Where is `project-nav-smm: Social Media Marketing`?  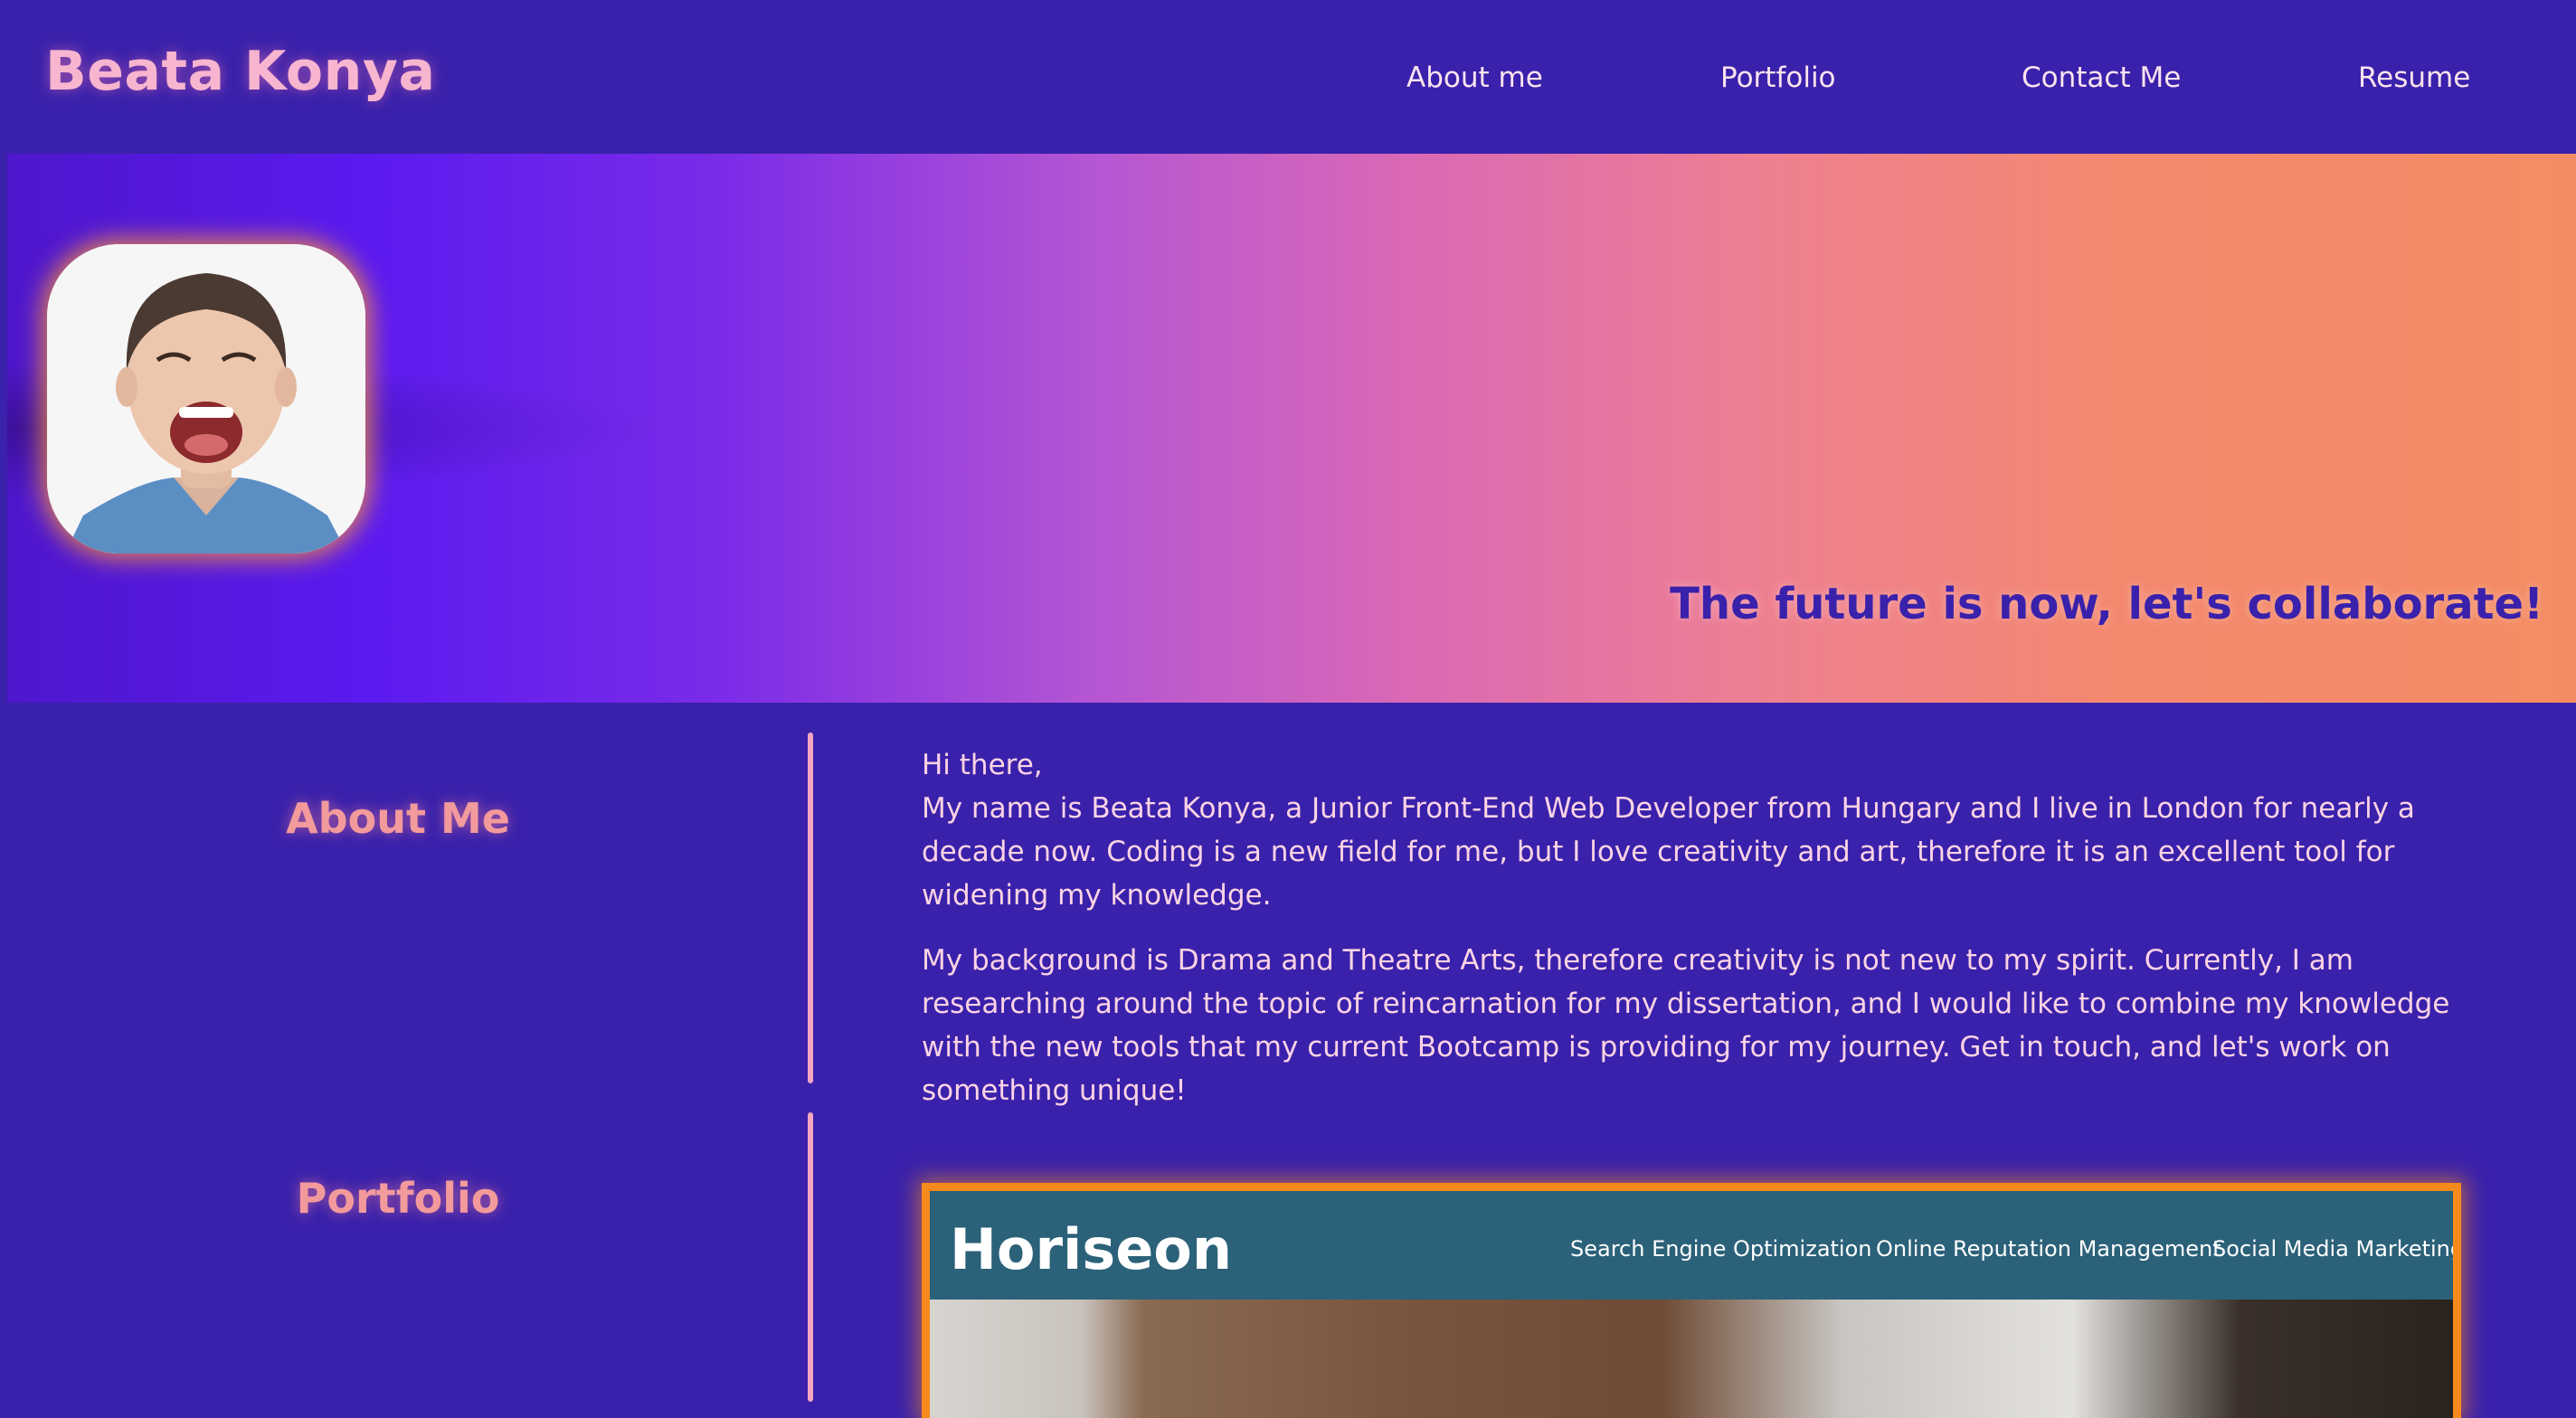 project-nav-smm: Social Media Marketing is located at coordinates (2337, 1249).